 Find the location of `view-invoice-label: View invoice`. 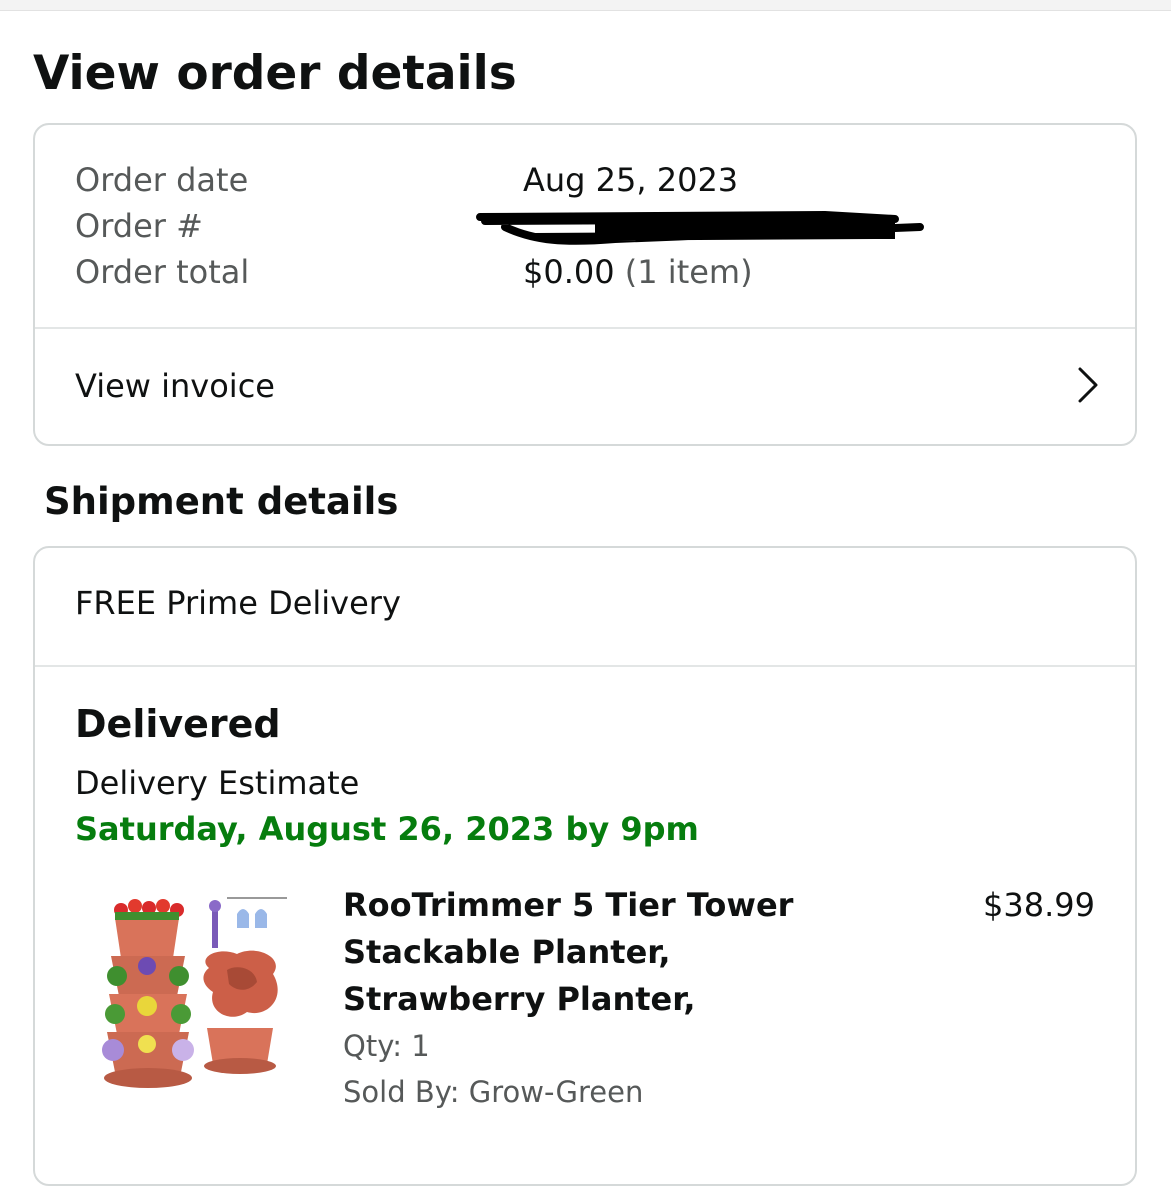

view-invoice-label: View invoice is located at coordinates (175, 386).